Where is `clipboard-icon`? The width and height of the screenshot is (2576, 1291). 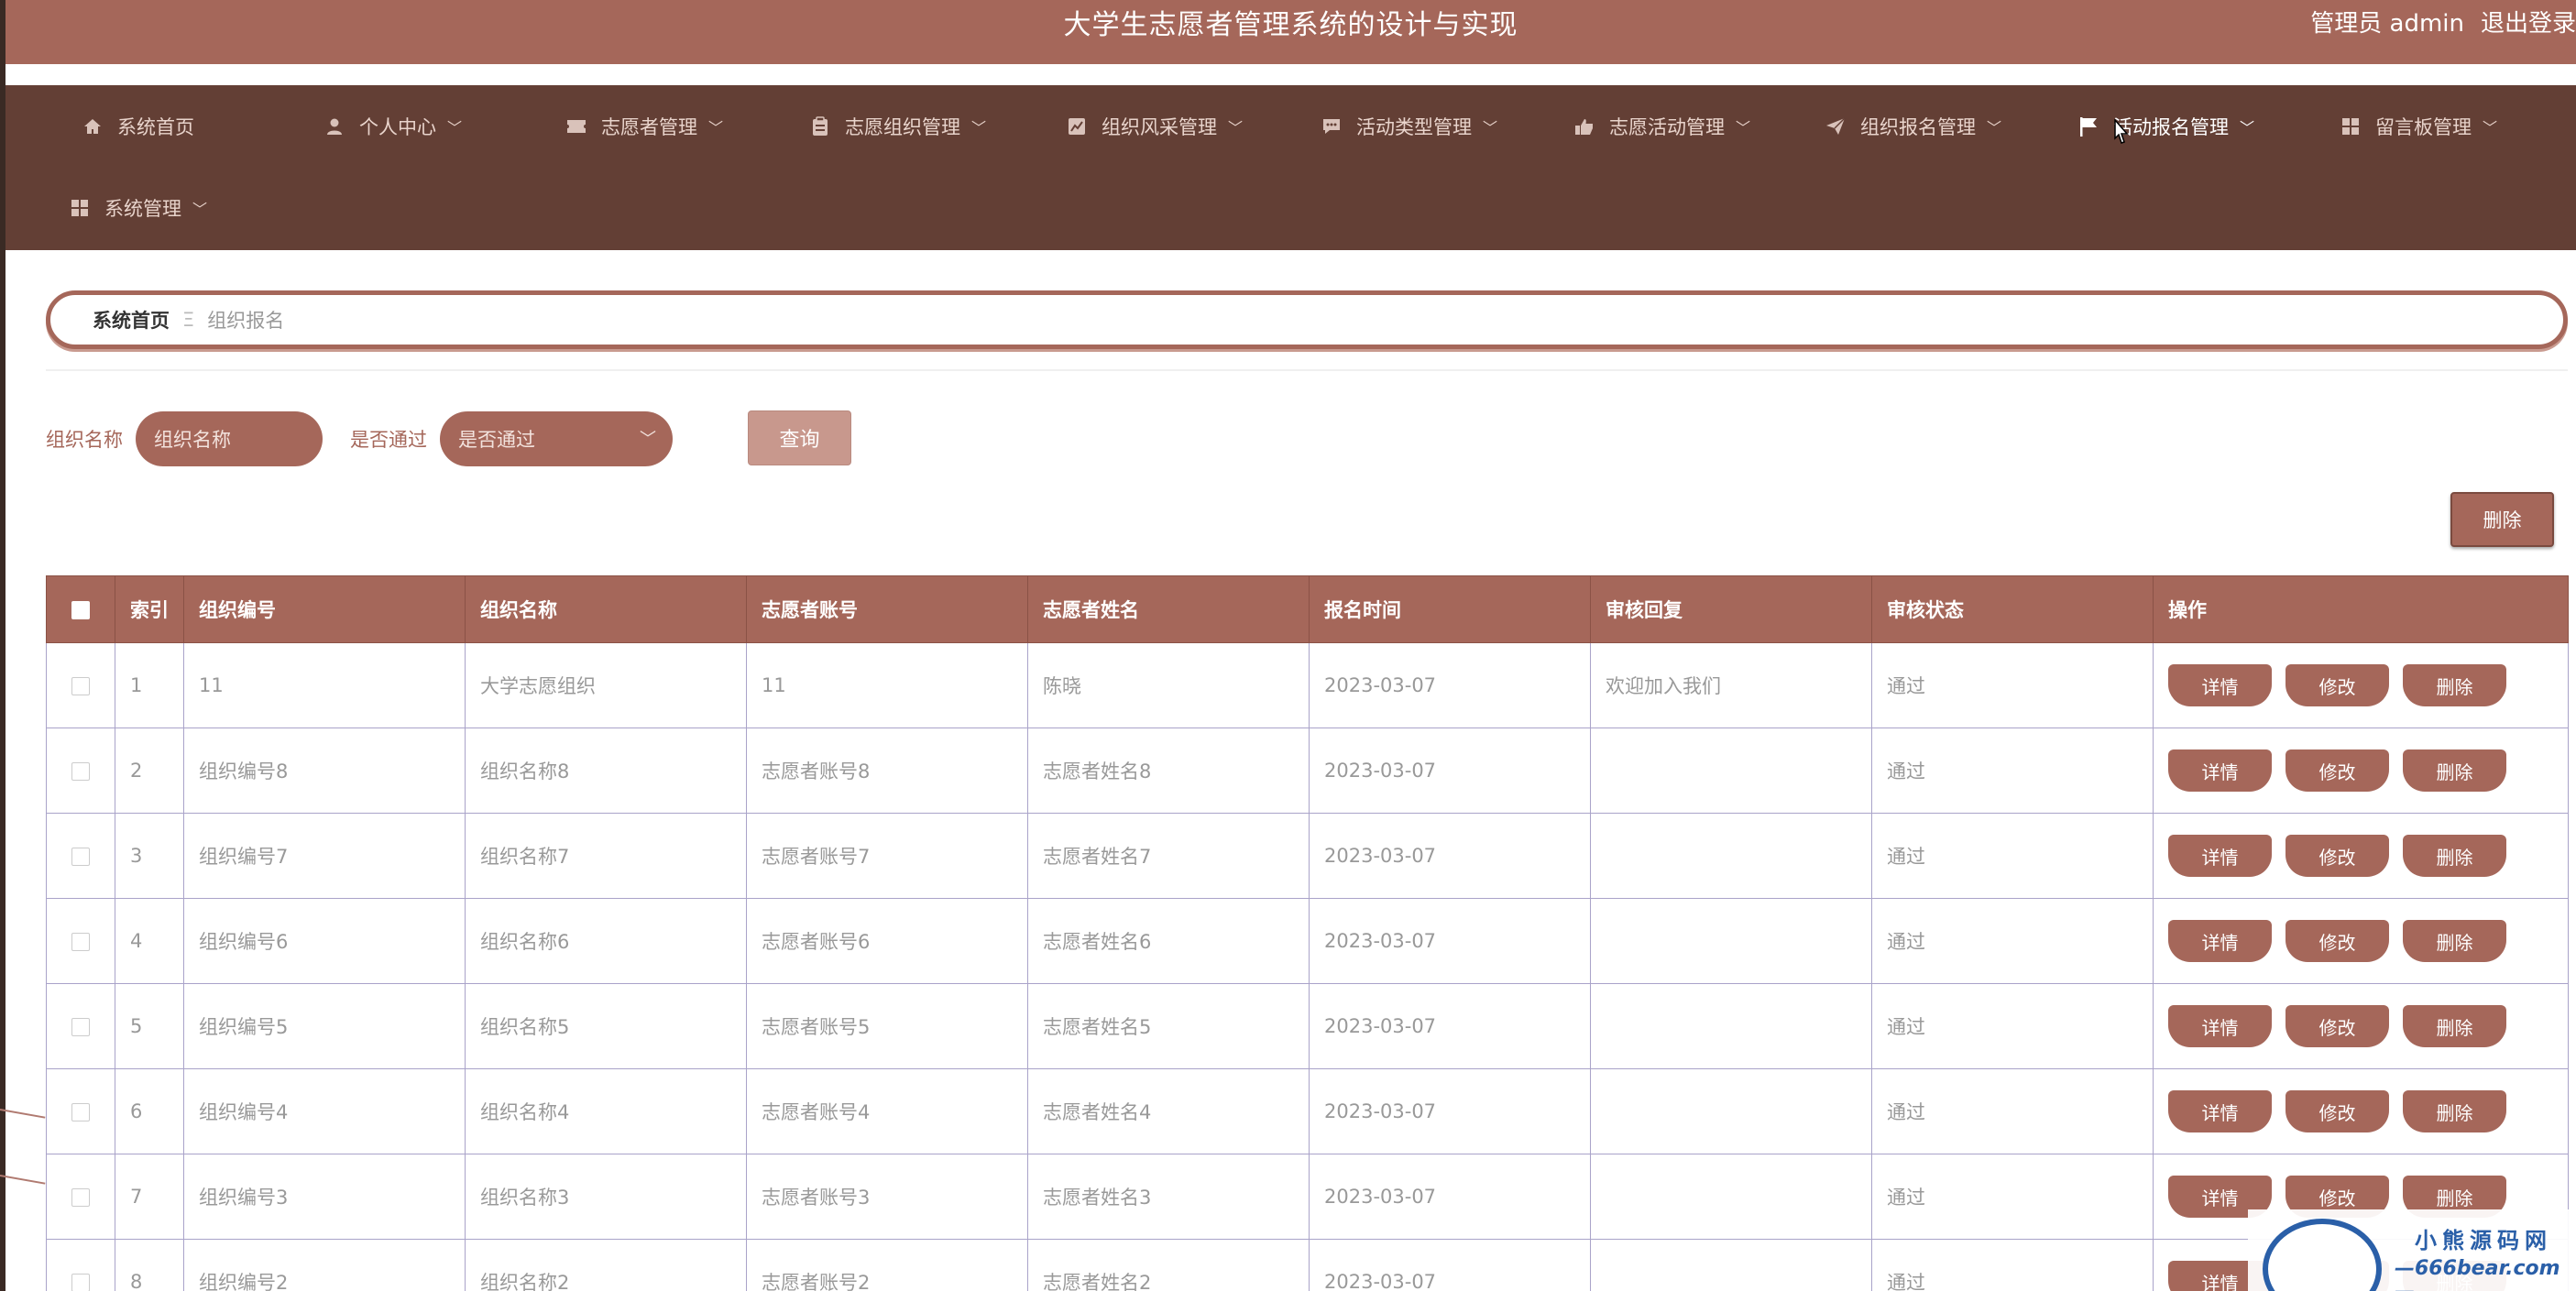 clipboard-icon is located at coordinates (820, 126).